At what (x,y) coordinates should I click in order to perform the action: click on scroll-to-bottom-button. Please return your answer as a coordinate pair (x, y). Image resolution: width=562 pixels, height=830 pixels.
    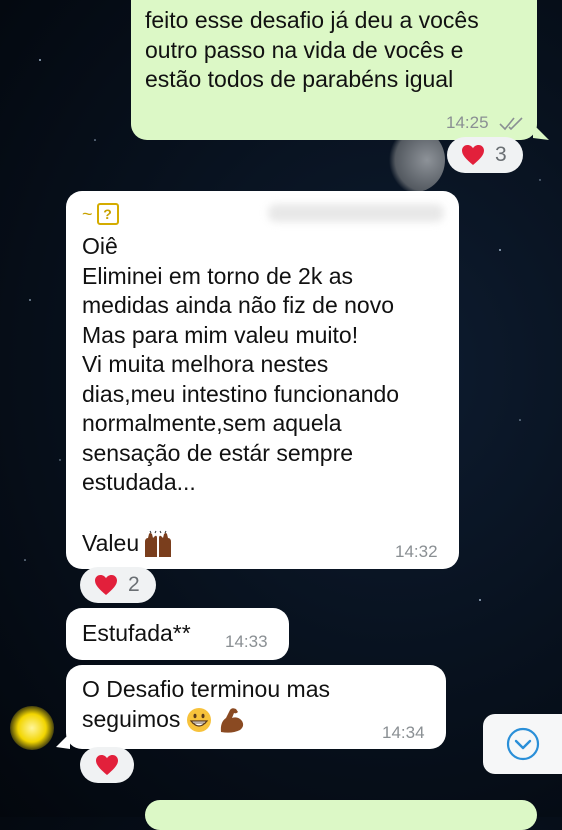
    Looking at the image, I should click on (522, 744).